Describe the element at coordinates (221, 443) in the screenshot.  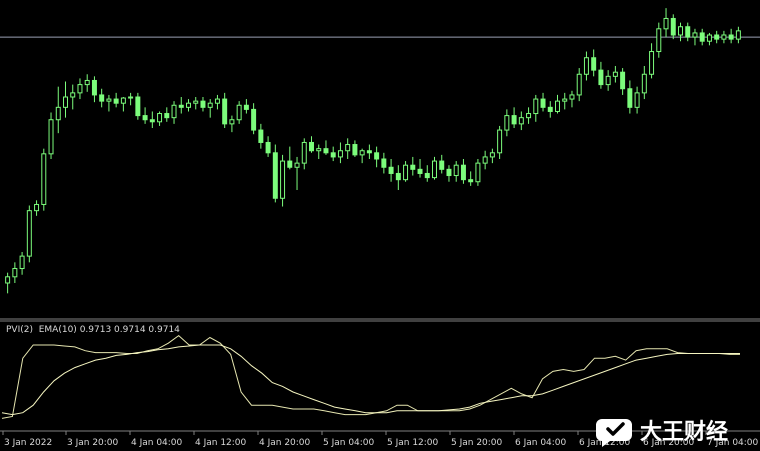
I see `x-tick-label: 4 Jan 12:00` at that location.